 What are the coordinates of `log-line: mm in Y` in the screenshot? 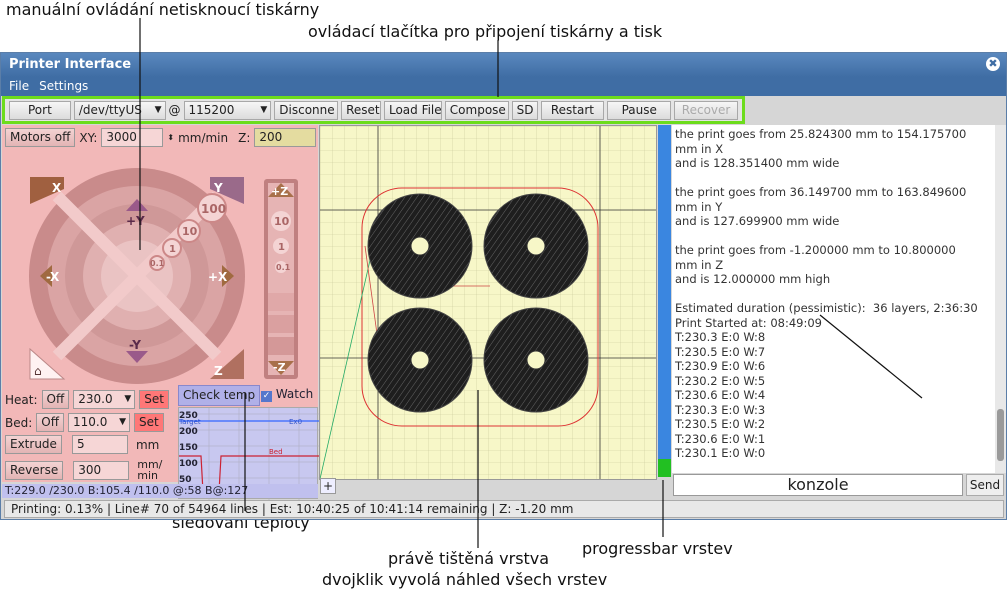 It's located at (699, 206).